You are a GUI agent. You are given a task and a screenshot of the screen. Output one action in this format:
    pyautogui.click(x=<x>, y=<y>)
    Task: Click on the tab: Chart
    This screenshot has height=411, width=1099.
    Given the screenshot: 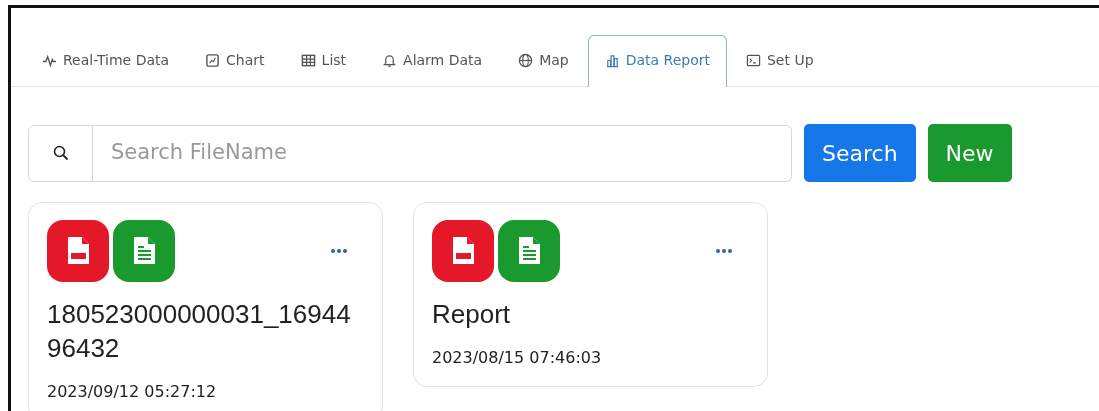 What is the action you would take?
    pyautogui.click(x=235, y=61)
    